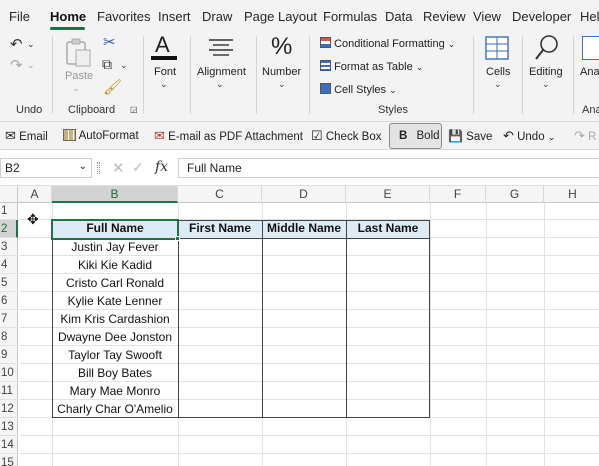  What do you see at coordinates (541, 16) in the screenshot?
I see `tab-developer: Developer` at bounding box center [541, 16].